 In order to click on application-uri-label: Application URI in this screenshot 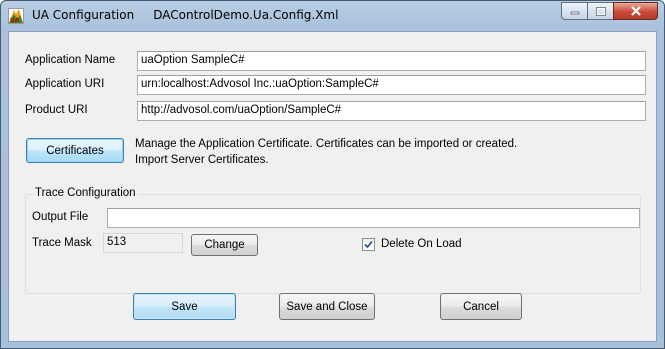, I will do `click(65, 84)`.